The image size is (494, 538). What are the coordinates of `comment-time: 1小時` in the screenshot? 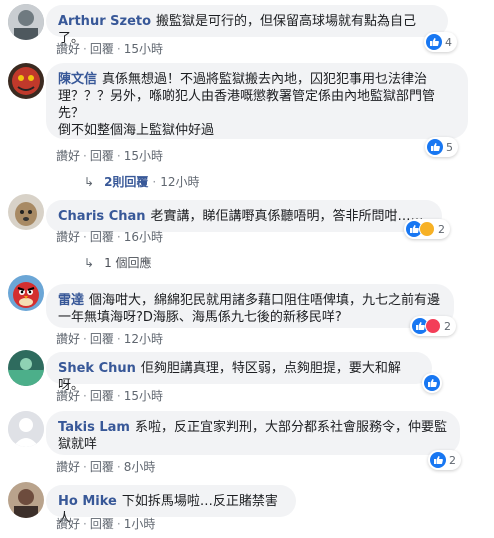 It's located at (140, 524).